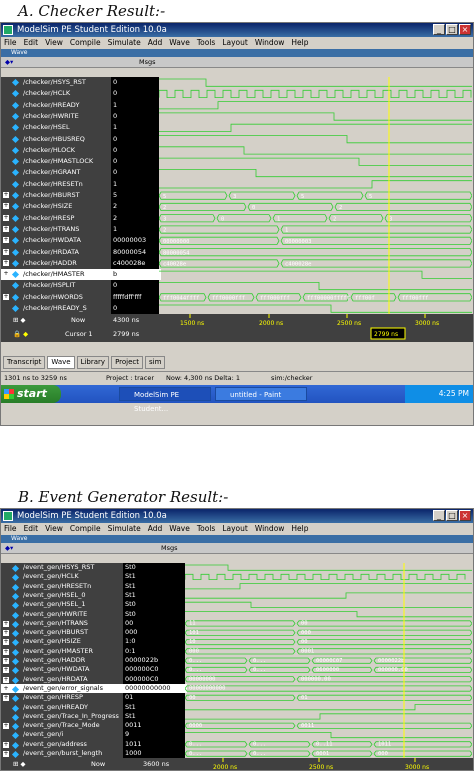 The image size is (474, 771). Describe the element at coordinates (62, 707) in the screenshot. I see `signal-row: /event_gen/HREADY` at that location.